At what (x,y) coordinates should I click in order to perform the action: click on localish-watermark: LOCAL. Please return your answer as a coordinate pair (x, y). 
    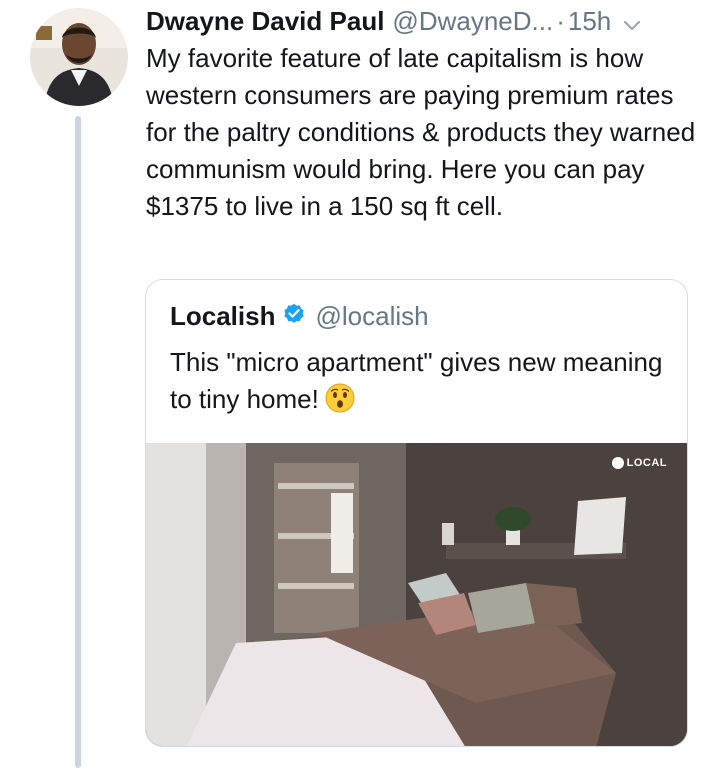
    Looking at the image, I should click on (639, 463).